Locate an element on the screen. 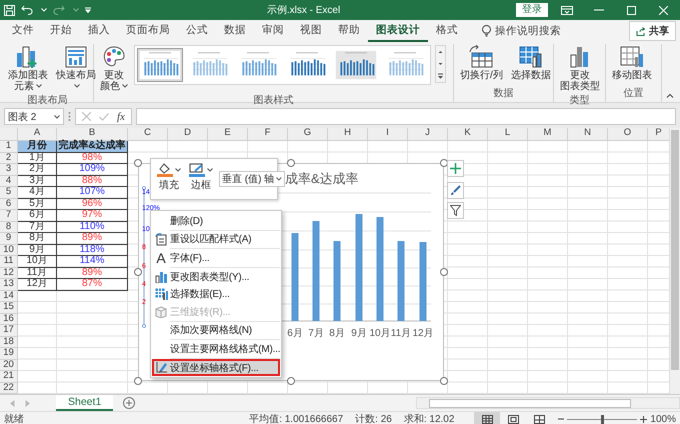 Image resolution: width=680 pixels, height=424 pixels. ribbon-button: 移动图表 is located at coordinates (632, 63).